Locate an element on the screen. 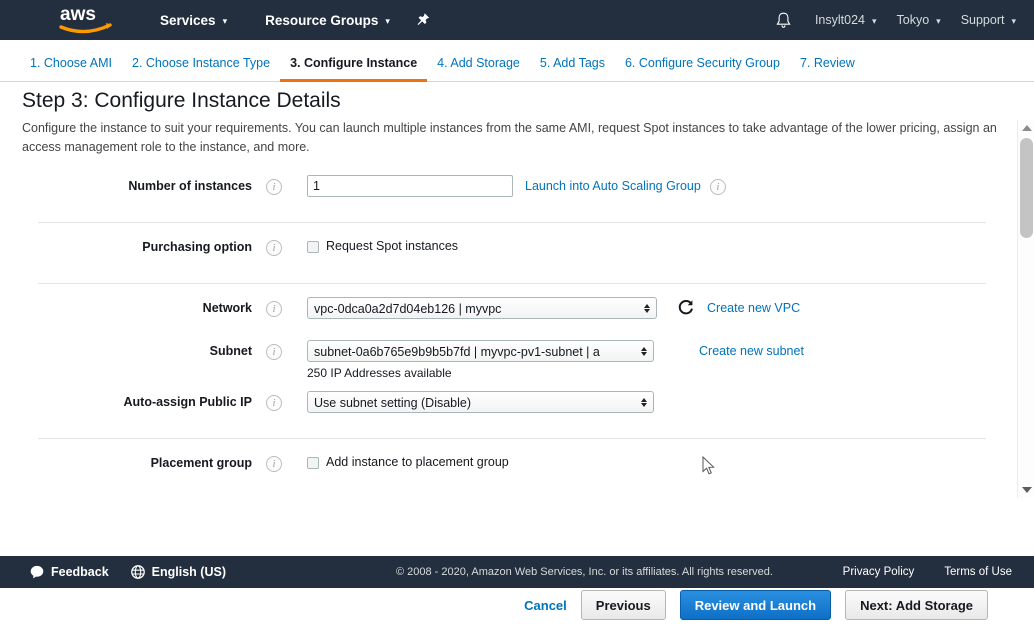 The height and width of the screenshot is (631, 1034). nav-services: Services ▾ is located at coordinates (193, 20).